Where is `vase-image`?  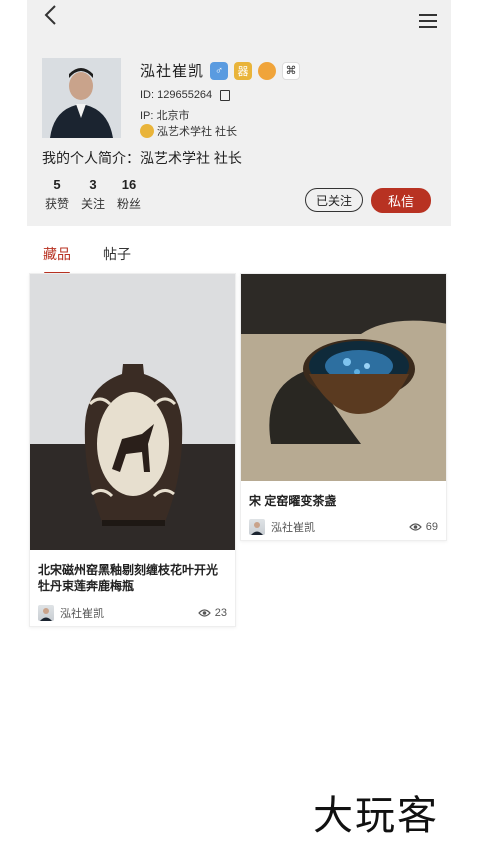 vase-image is located at coordinates (132, 412).